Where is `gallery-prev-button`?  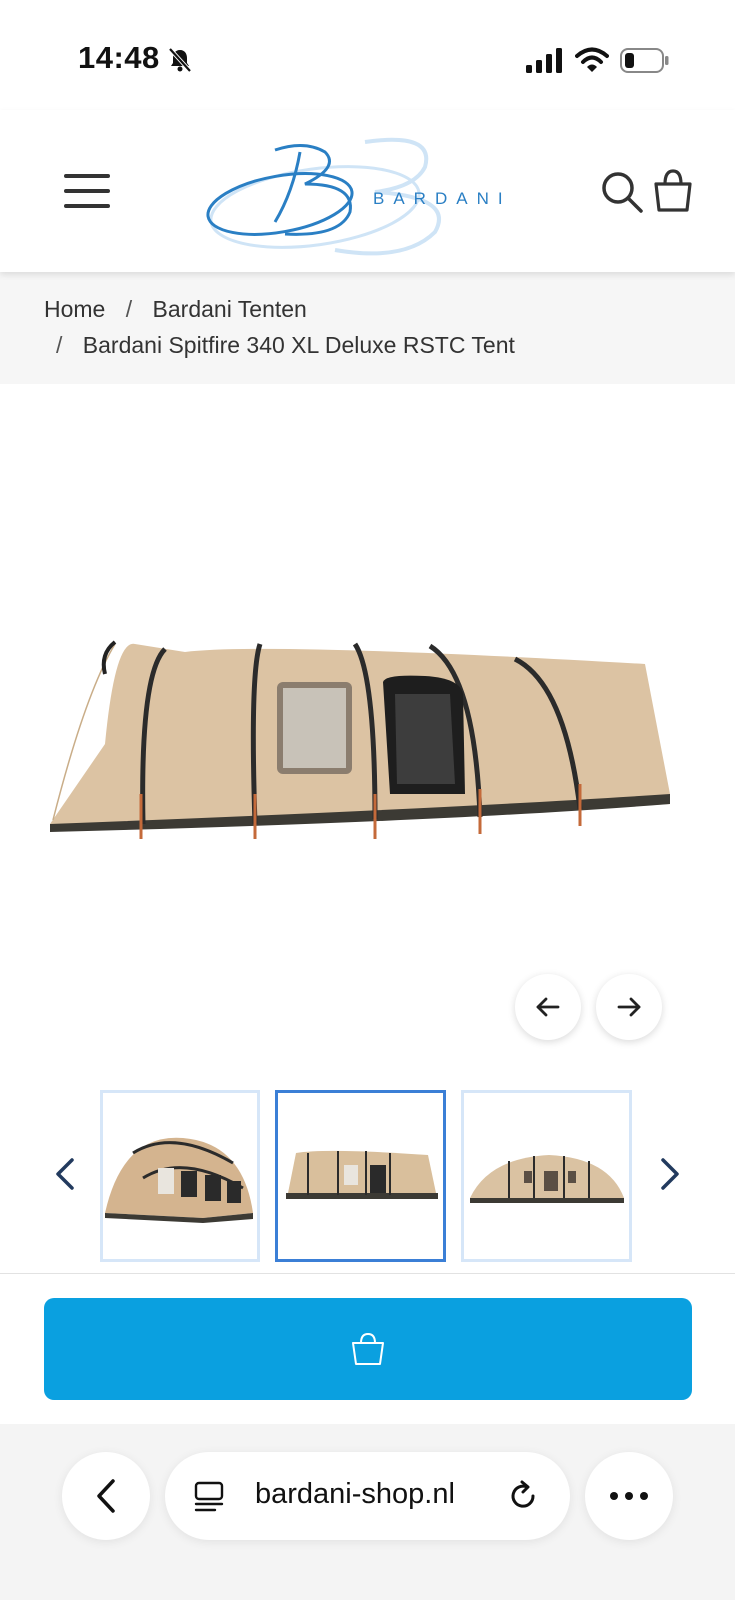
gallery-prev-button is located at coordinates (548, 1007).